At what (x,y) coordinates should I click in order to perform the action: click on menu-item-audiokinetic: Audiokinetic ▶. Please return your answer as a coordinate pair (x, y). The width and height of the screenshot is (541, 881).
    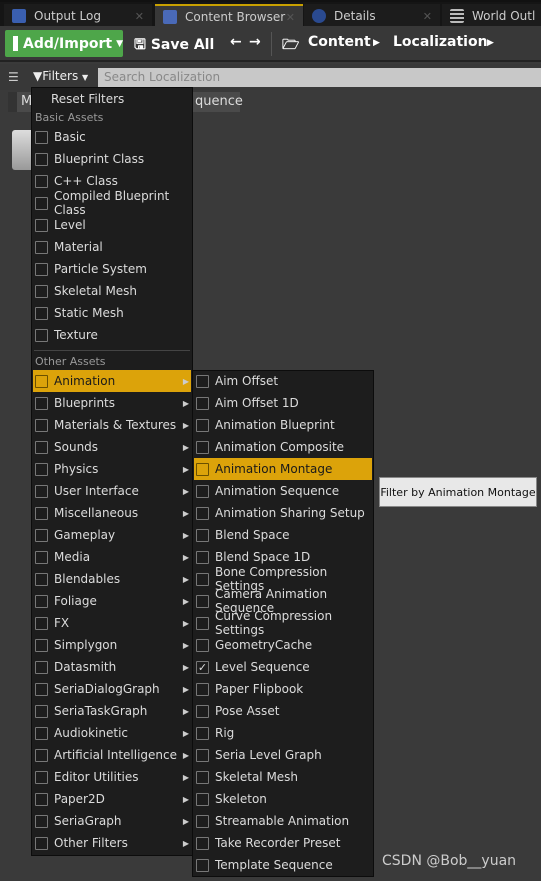
    Looking at the image, I should click on (112, 733).